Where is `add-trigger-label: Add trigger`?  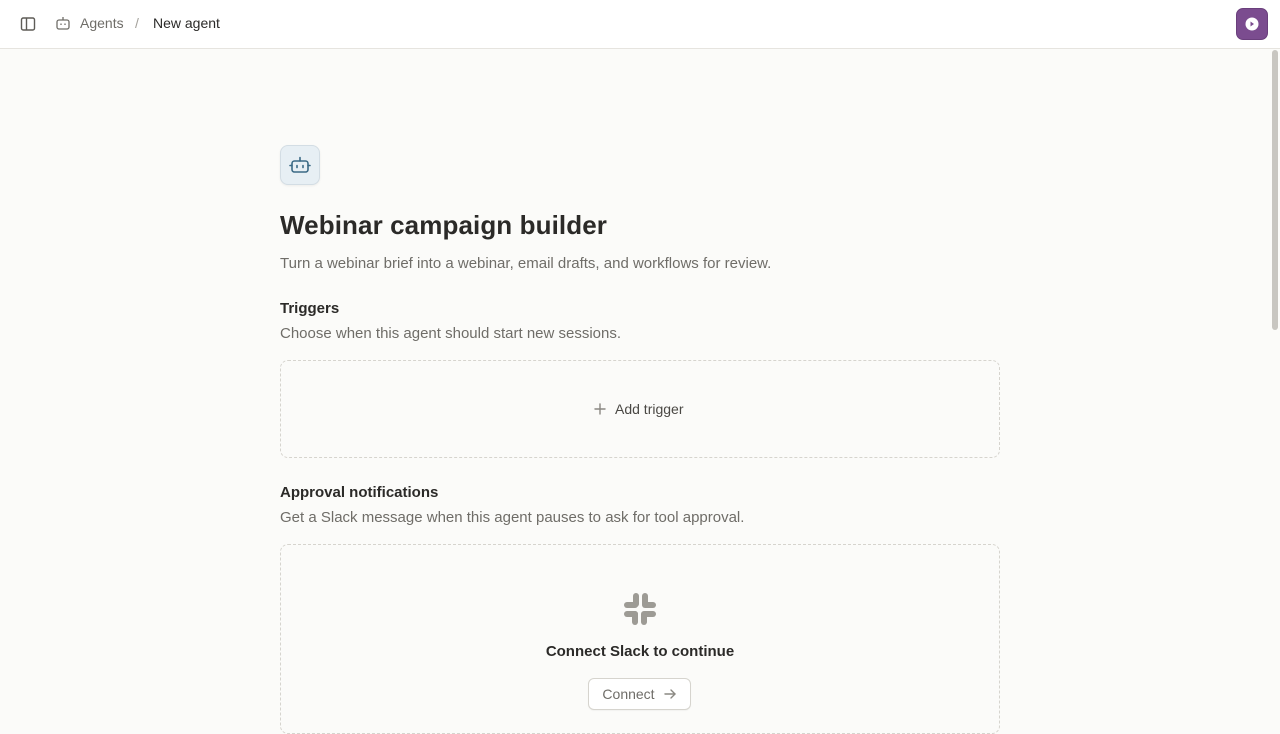
add-trigger-label: Add trigger is located at coordinates (649, 409).